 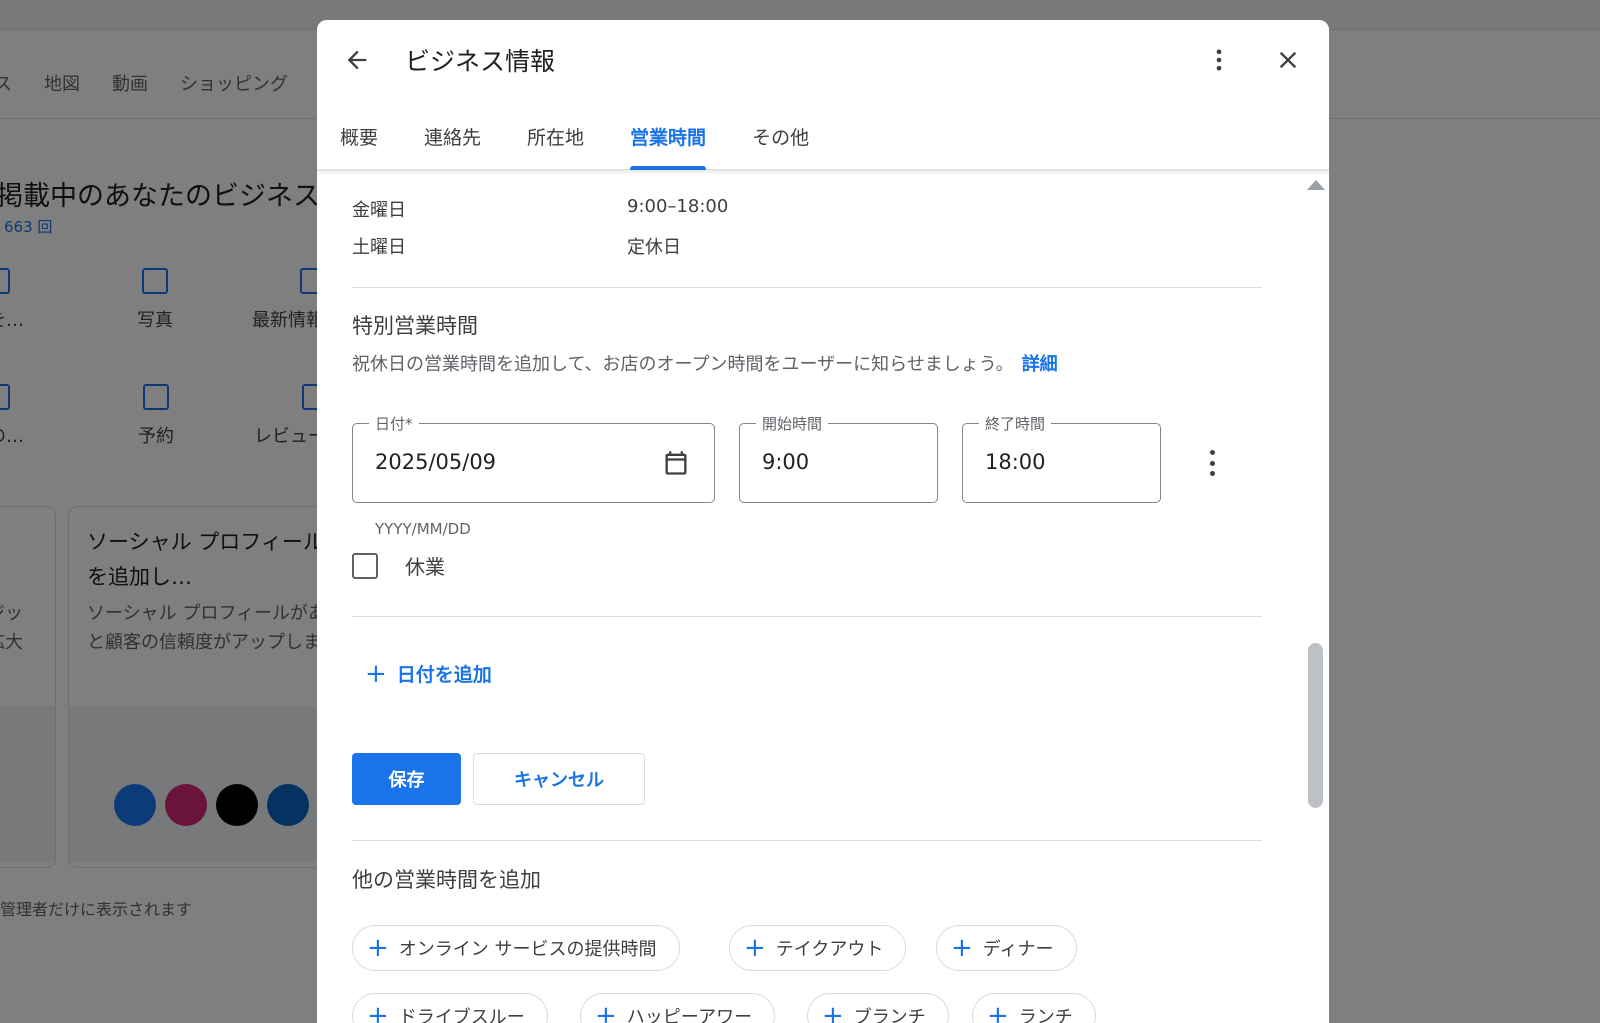 What do you see at coordinates (1212, 463) in the screenshot?
I see `row-more-options-icon` at bounding box center [1212, 463].